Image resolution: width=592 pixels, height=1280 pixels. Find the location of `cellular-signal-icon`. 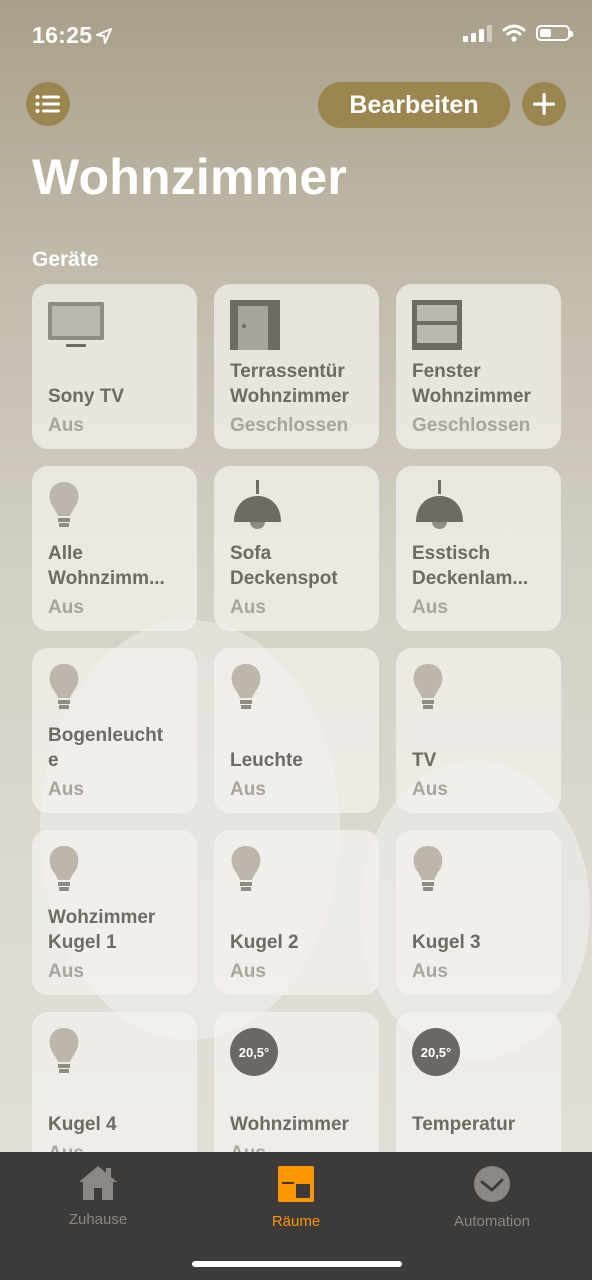

cellular-signal-icon is located at coordinates (477, 33).